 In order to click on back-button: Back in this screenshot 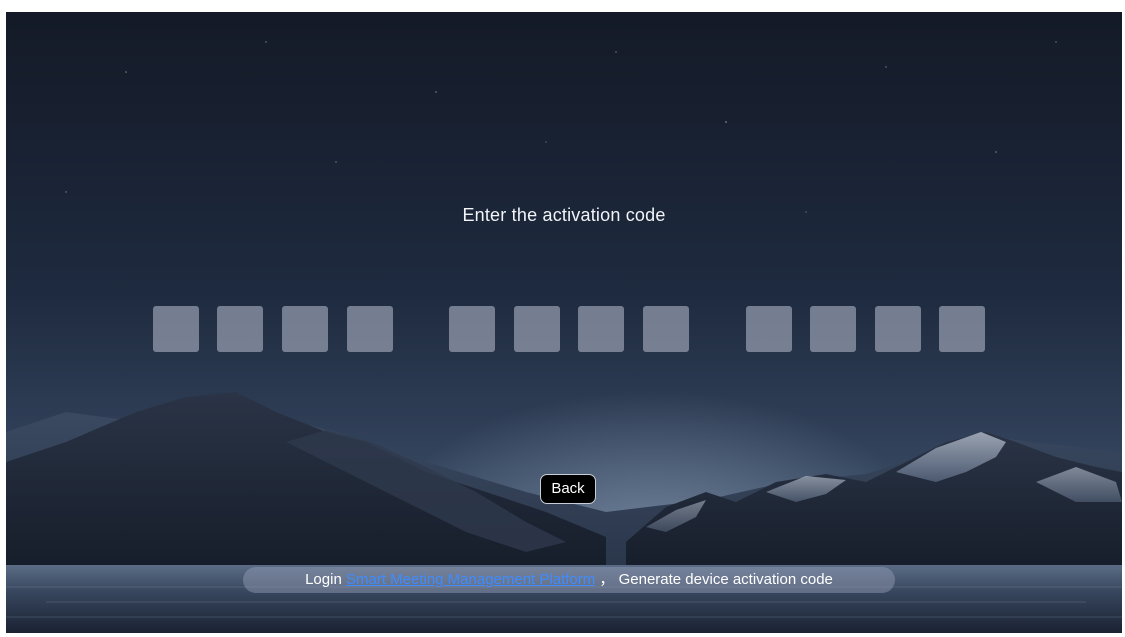, I will do `click(568, 489)`.